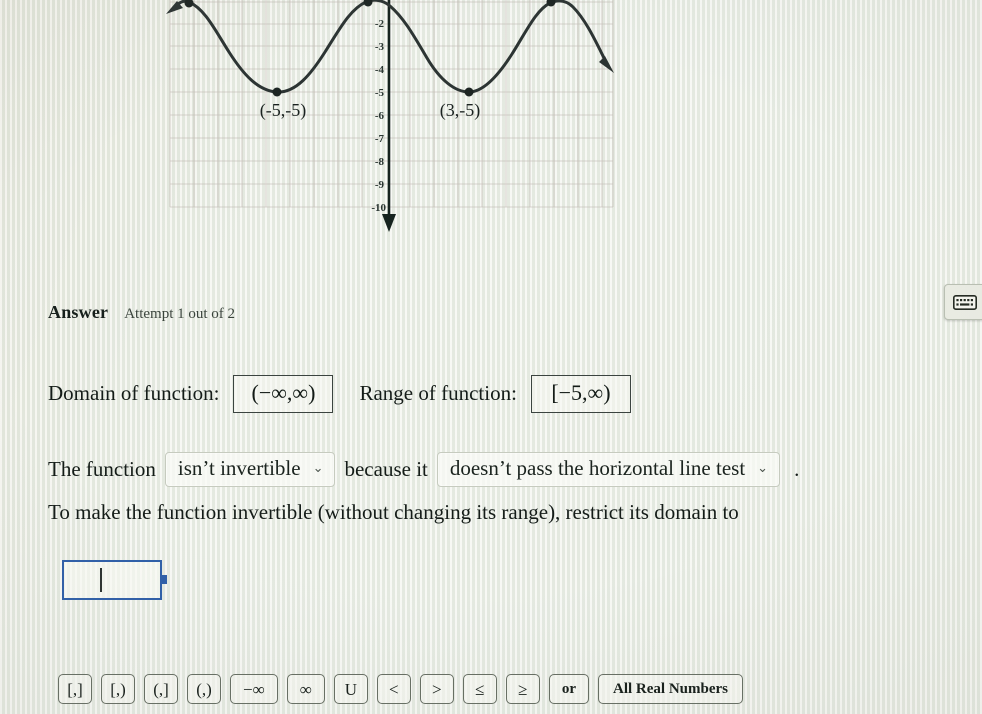  What do you see at coordinates (380, 162) in the screenshot?
I see `y-tick-label: -8` at bounding box center [380, 162].